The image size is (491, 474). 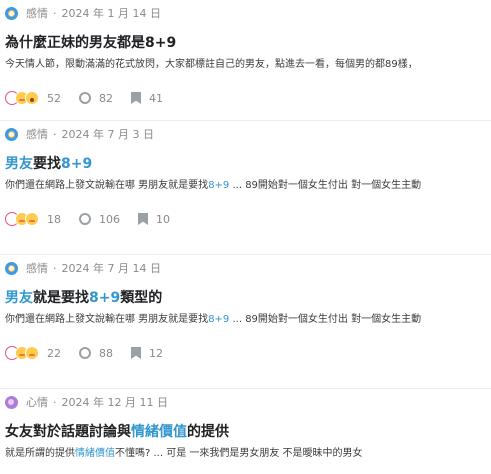 I want to click on comment-count: 106, so click(x=109, y=219).